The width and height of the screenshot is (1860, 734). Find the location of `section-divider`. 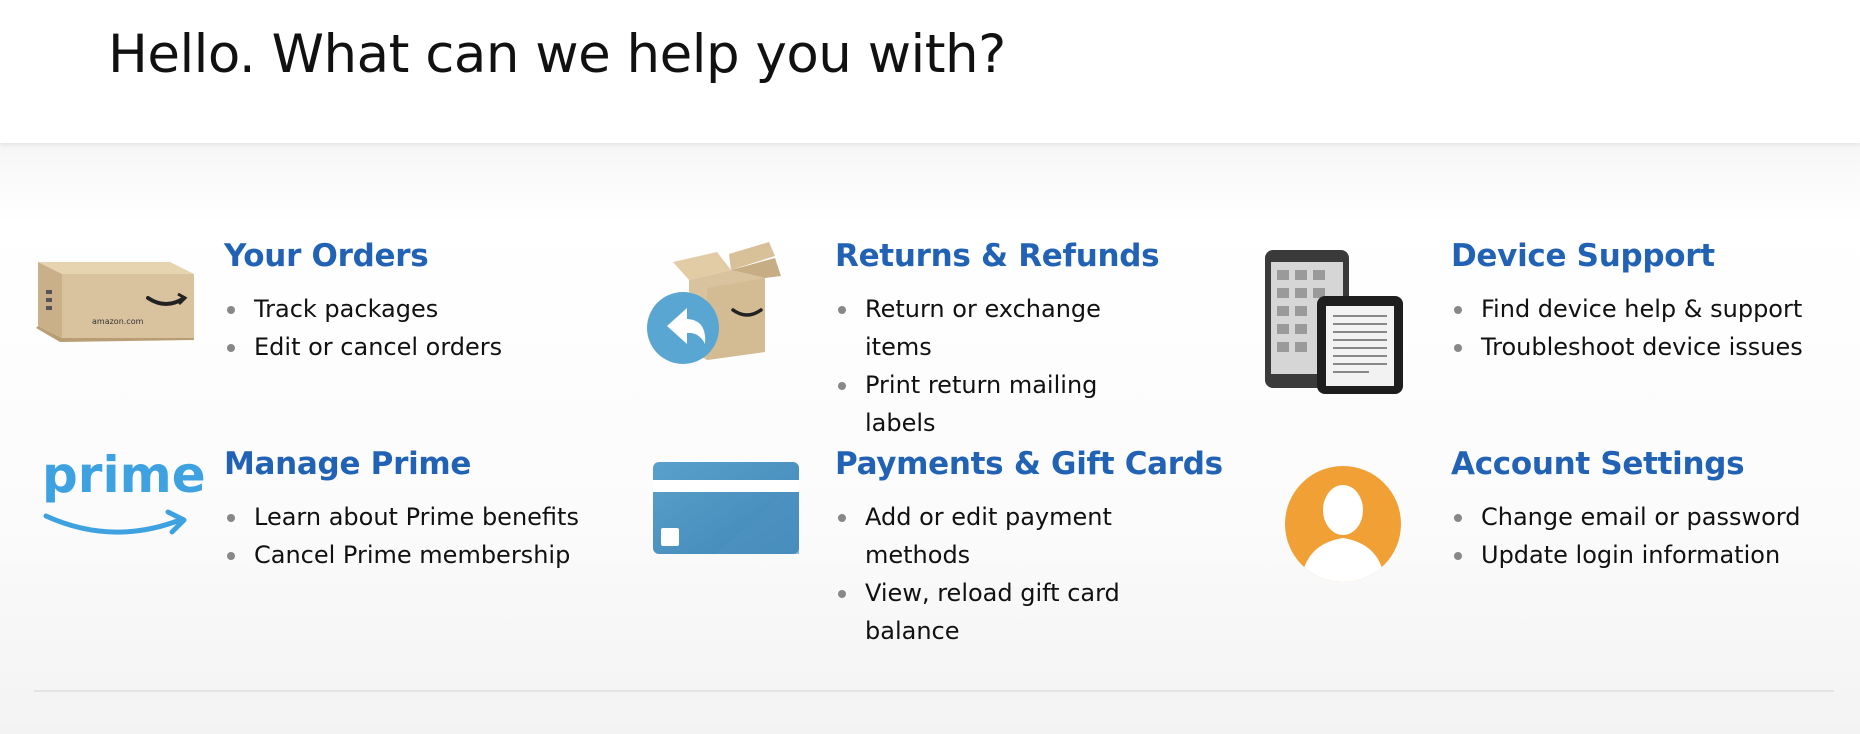

section-divider is located at coordinates (934, 691).